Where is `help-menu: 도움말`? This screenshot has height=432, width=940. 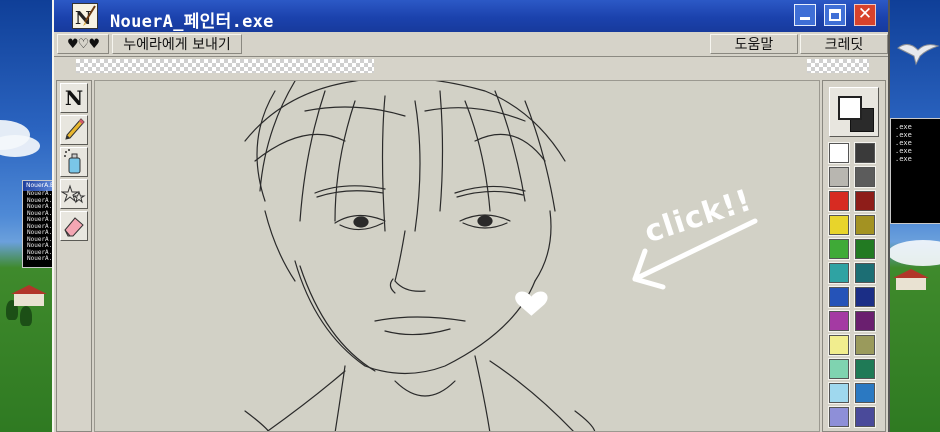
help-menu: 도움말 is located at coordinates (754, 44).